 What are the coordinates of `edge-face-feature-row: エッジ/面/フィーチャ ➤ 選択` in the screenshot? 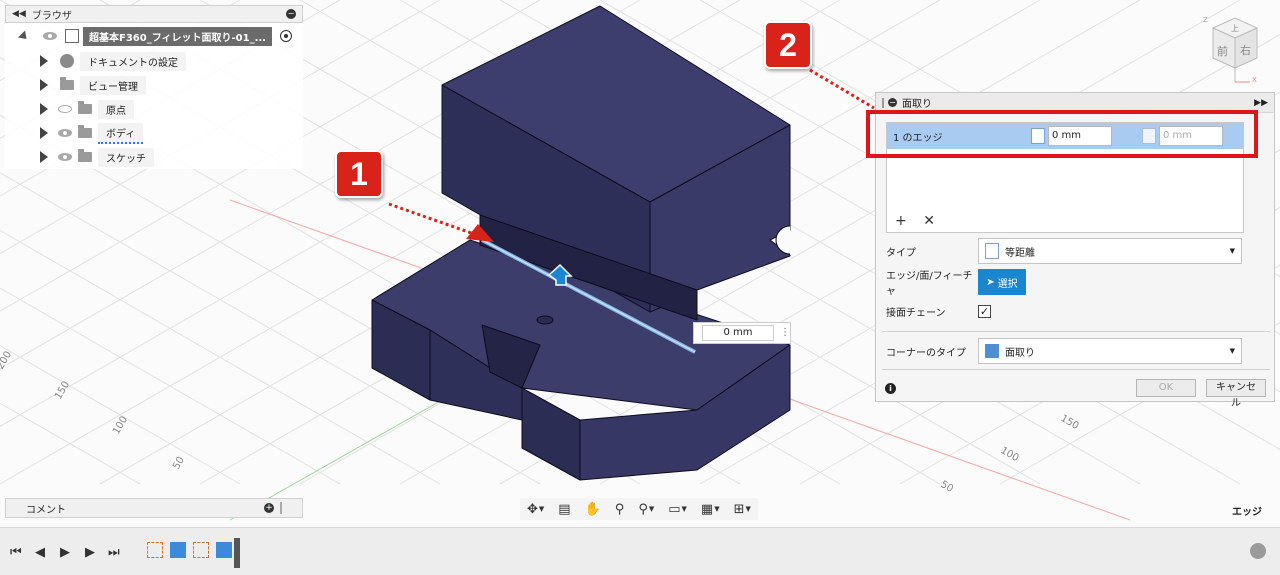 It's located at (1066, 282).